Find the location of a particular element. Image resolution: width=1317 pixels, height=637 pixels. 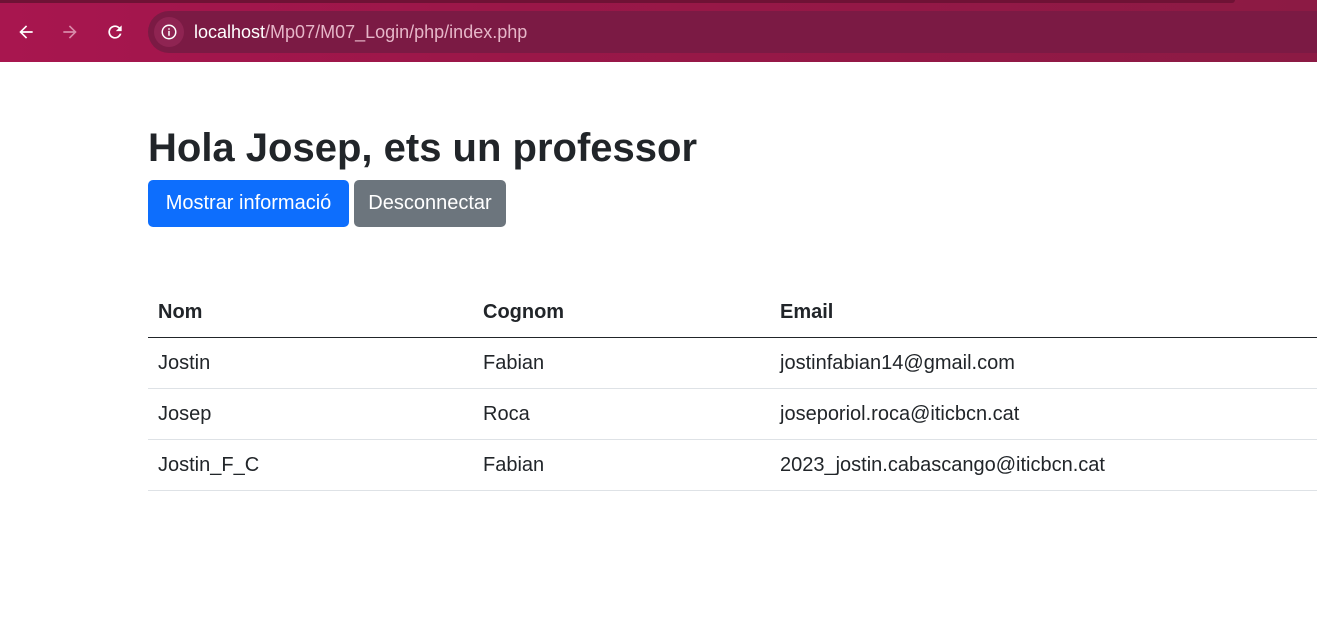

table-row: Jostin Fabian jostinfabian14@gmail.com is located at coordinates (732, 363).